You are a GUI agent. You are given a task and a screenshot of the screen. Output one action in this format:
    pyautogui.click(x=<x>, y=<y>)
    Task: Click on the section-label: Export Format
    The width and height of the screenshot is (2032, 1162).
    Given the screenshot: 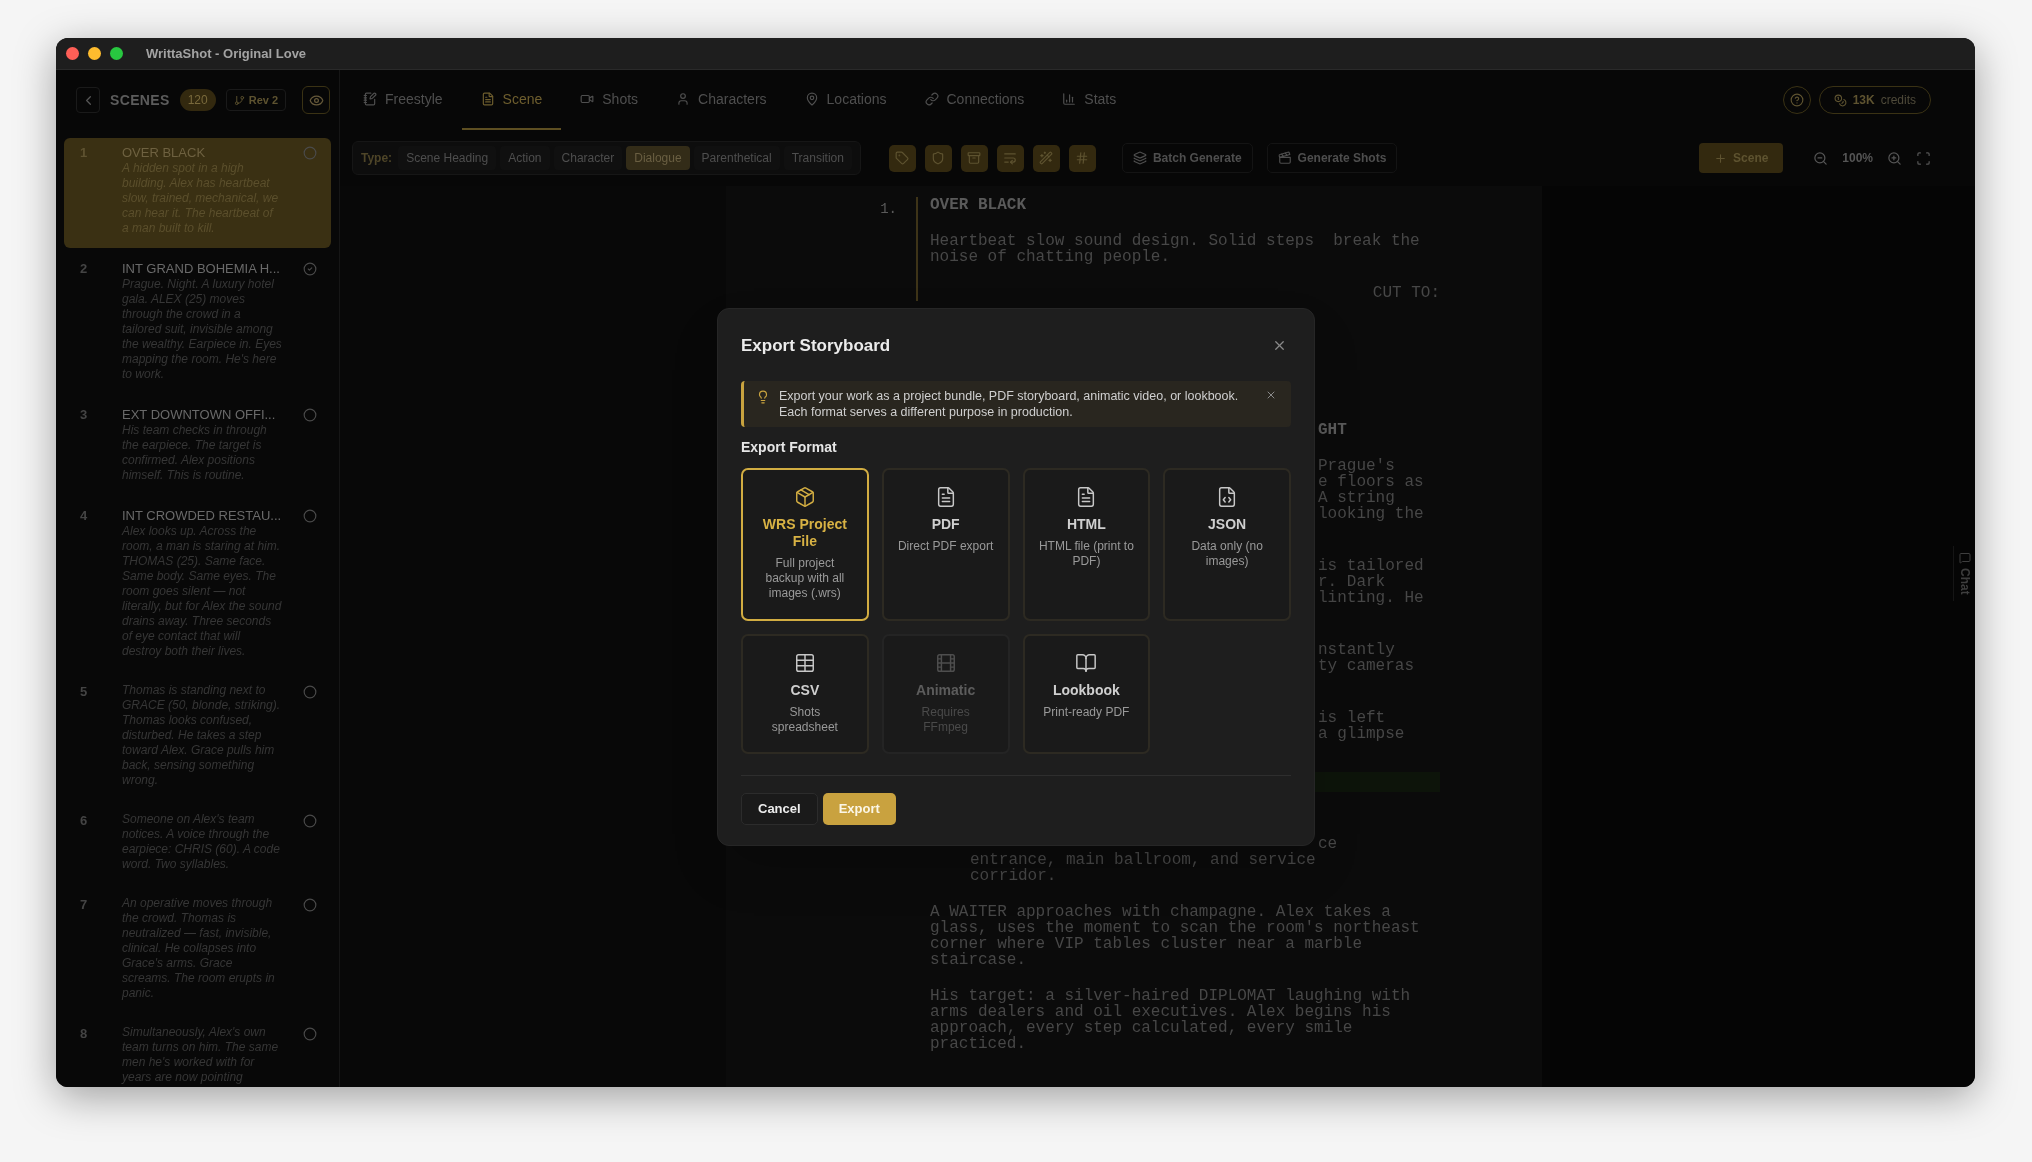 What is the action you would take?
    pyautogui.click(x=789, y=447)
    